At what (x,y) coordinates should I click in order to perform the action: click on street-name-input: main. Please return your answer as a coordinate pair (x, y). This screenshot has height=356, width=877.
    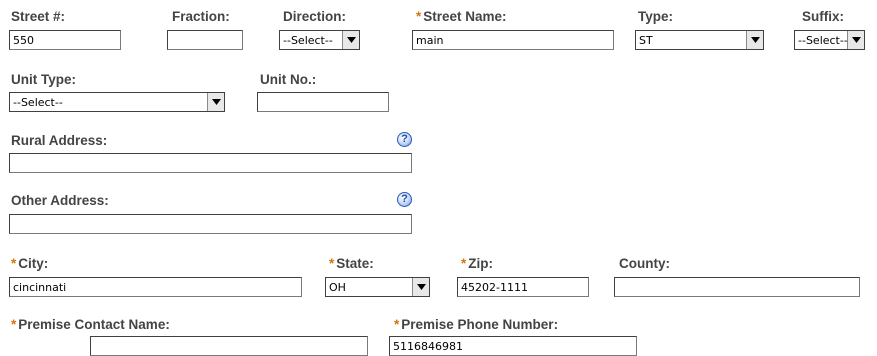
    Looking at the image, I should click on (513, 40).